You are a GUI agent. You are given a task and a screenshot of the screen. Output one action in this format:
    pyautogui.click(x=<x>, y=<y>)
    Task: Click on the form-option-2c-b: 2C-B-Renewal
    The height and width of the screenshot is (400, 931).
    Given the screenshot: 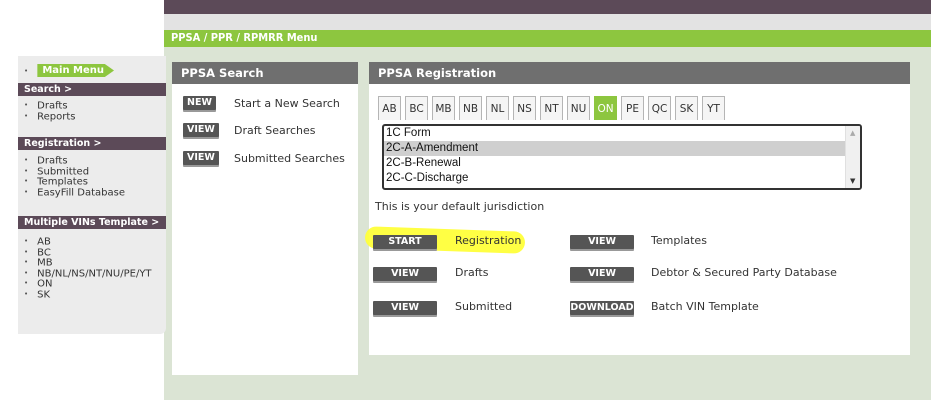 What is the action you would take?
    pyautogui.click(x=614, y=163)
    